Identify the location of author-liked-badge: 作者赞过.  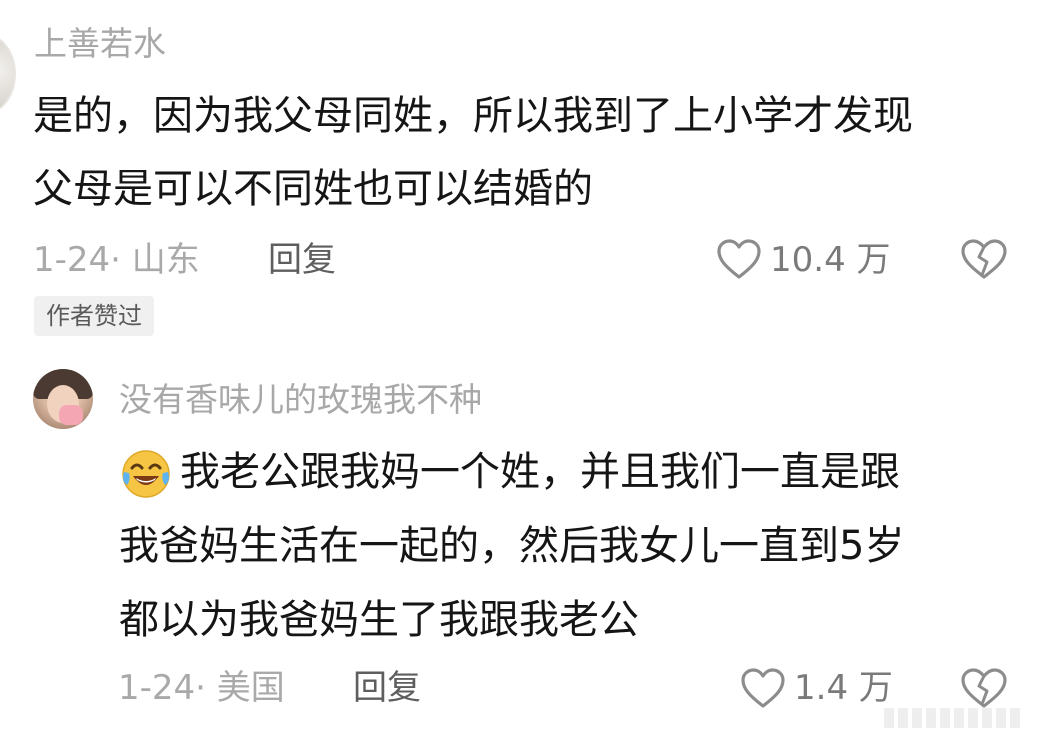
(94, 316).